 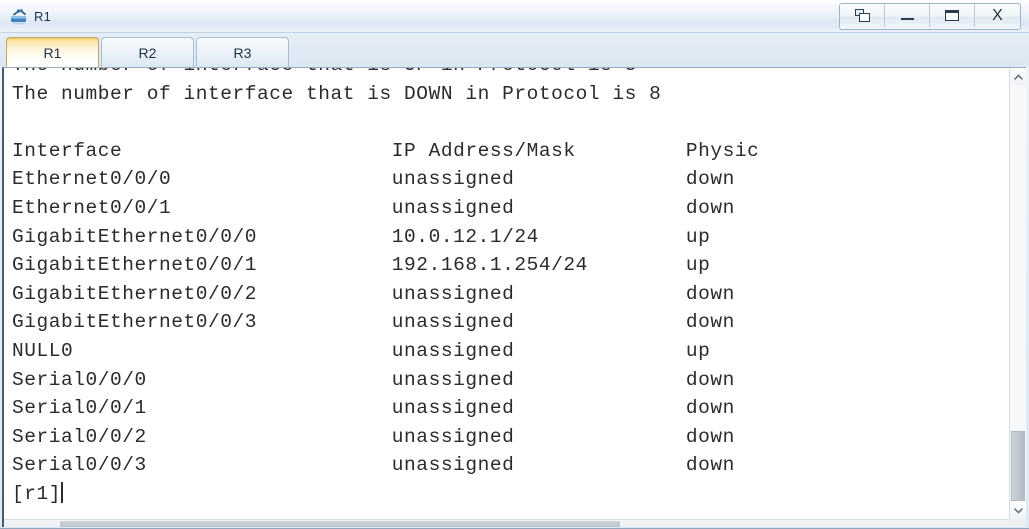 I want to click on tab-r1: R1, so click(x=52, y=52).